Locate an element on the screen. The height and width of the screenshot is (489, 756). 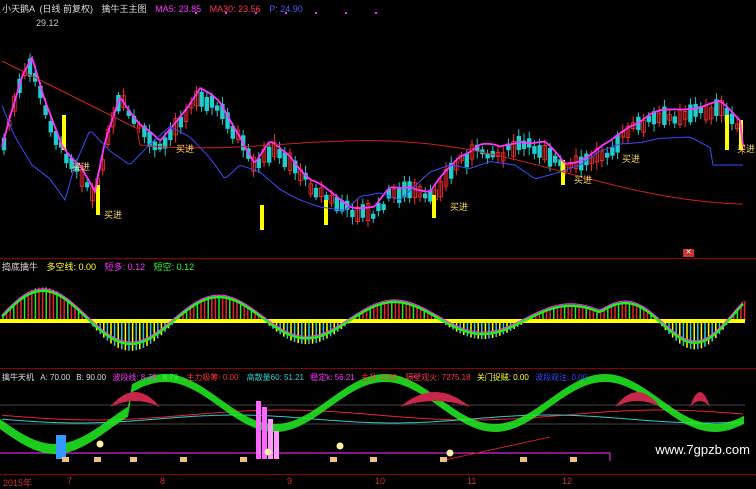
mid-panel-header: 捣底擒牛 多空线: 0.00 短多: 0.12 短空: 0.12 is located at coordinates (101, 266).